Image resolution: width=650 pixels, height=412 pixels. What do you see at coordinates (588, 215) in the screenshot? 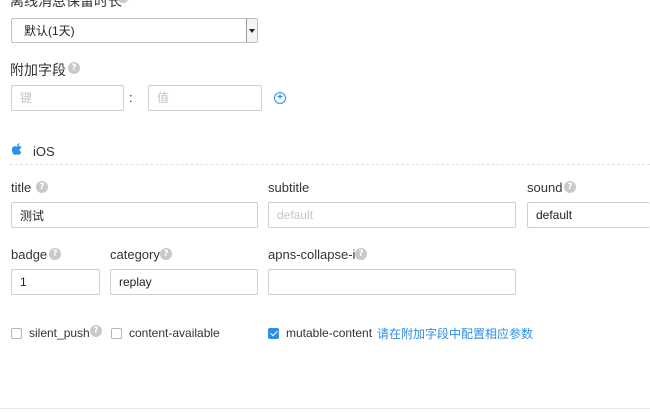
I see `sound-input` at bounding box center [588, 215].